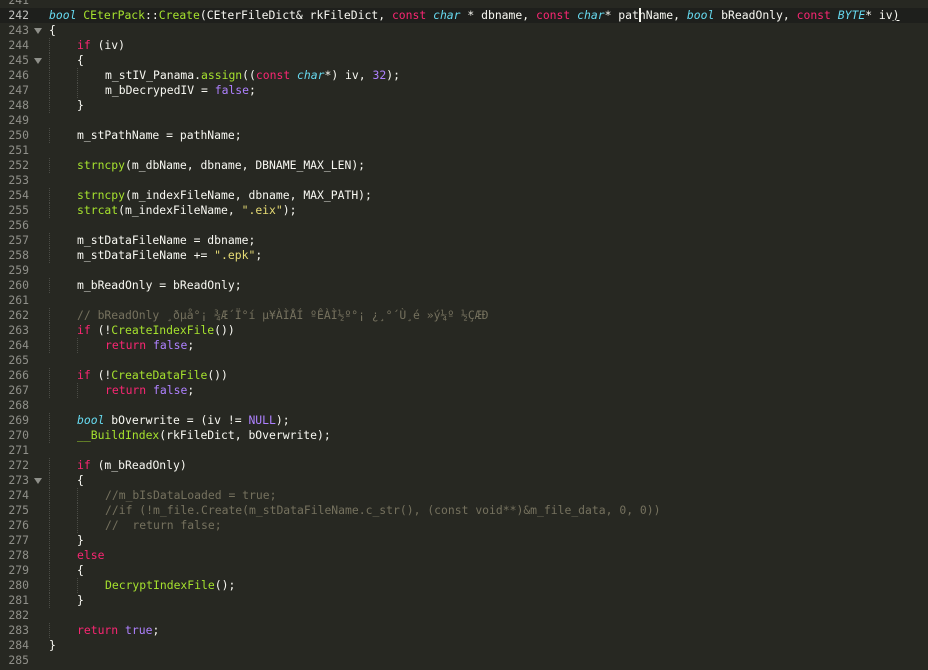 The image size is (928, 670). I want to click on code-line: 257 m_stDataFileName = dbname;, so click(464, 240).